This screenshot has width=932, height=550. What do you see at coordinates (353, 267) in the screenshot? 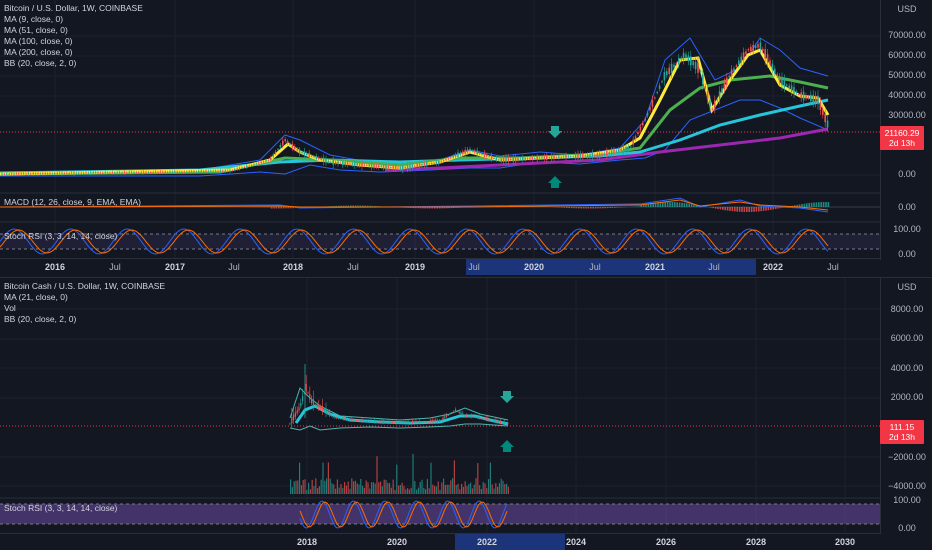
I see `time-label: Jul` at bounding box center [353, 267].